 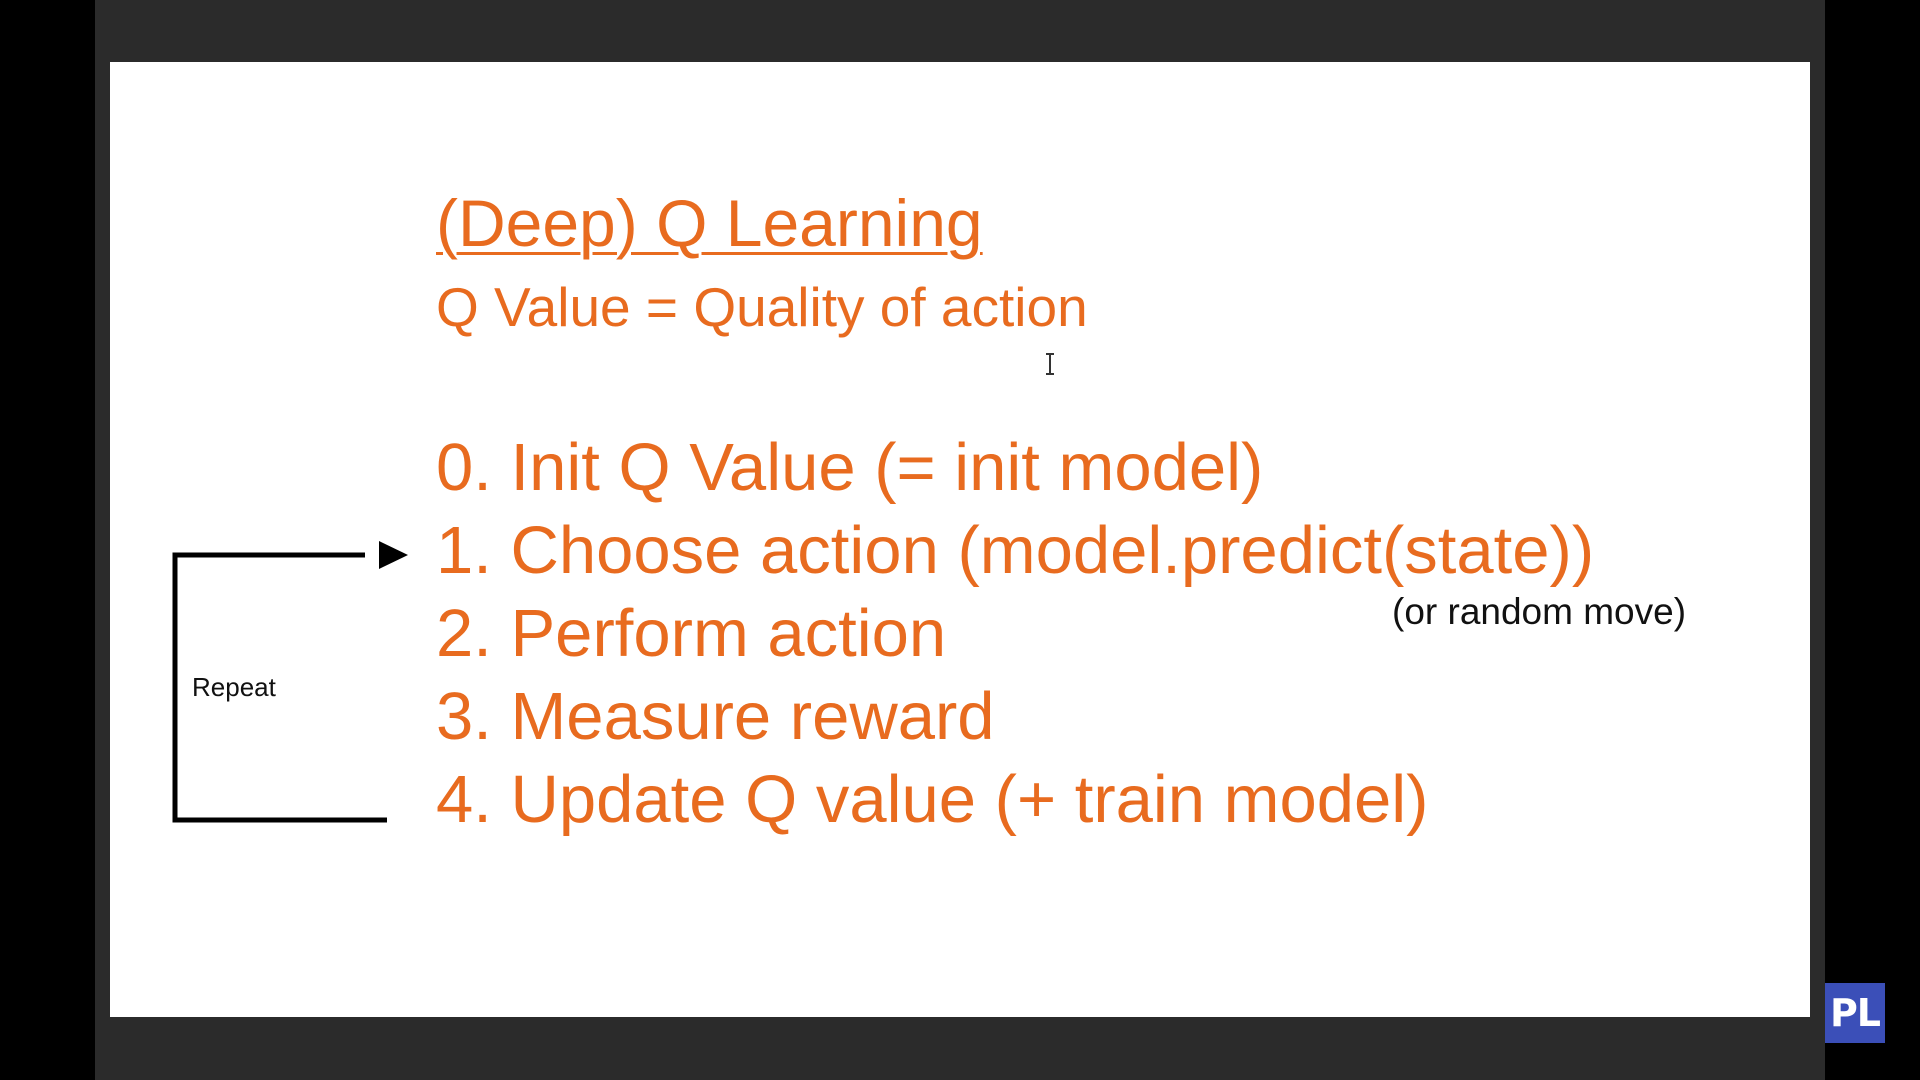 I want to click on step-item-update-q: 4. Update Q value (+ train model), so click(x=932, y=799).